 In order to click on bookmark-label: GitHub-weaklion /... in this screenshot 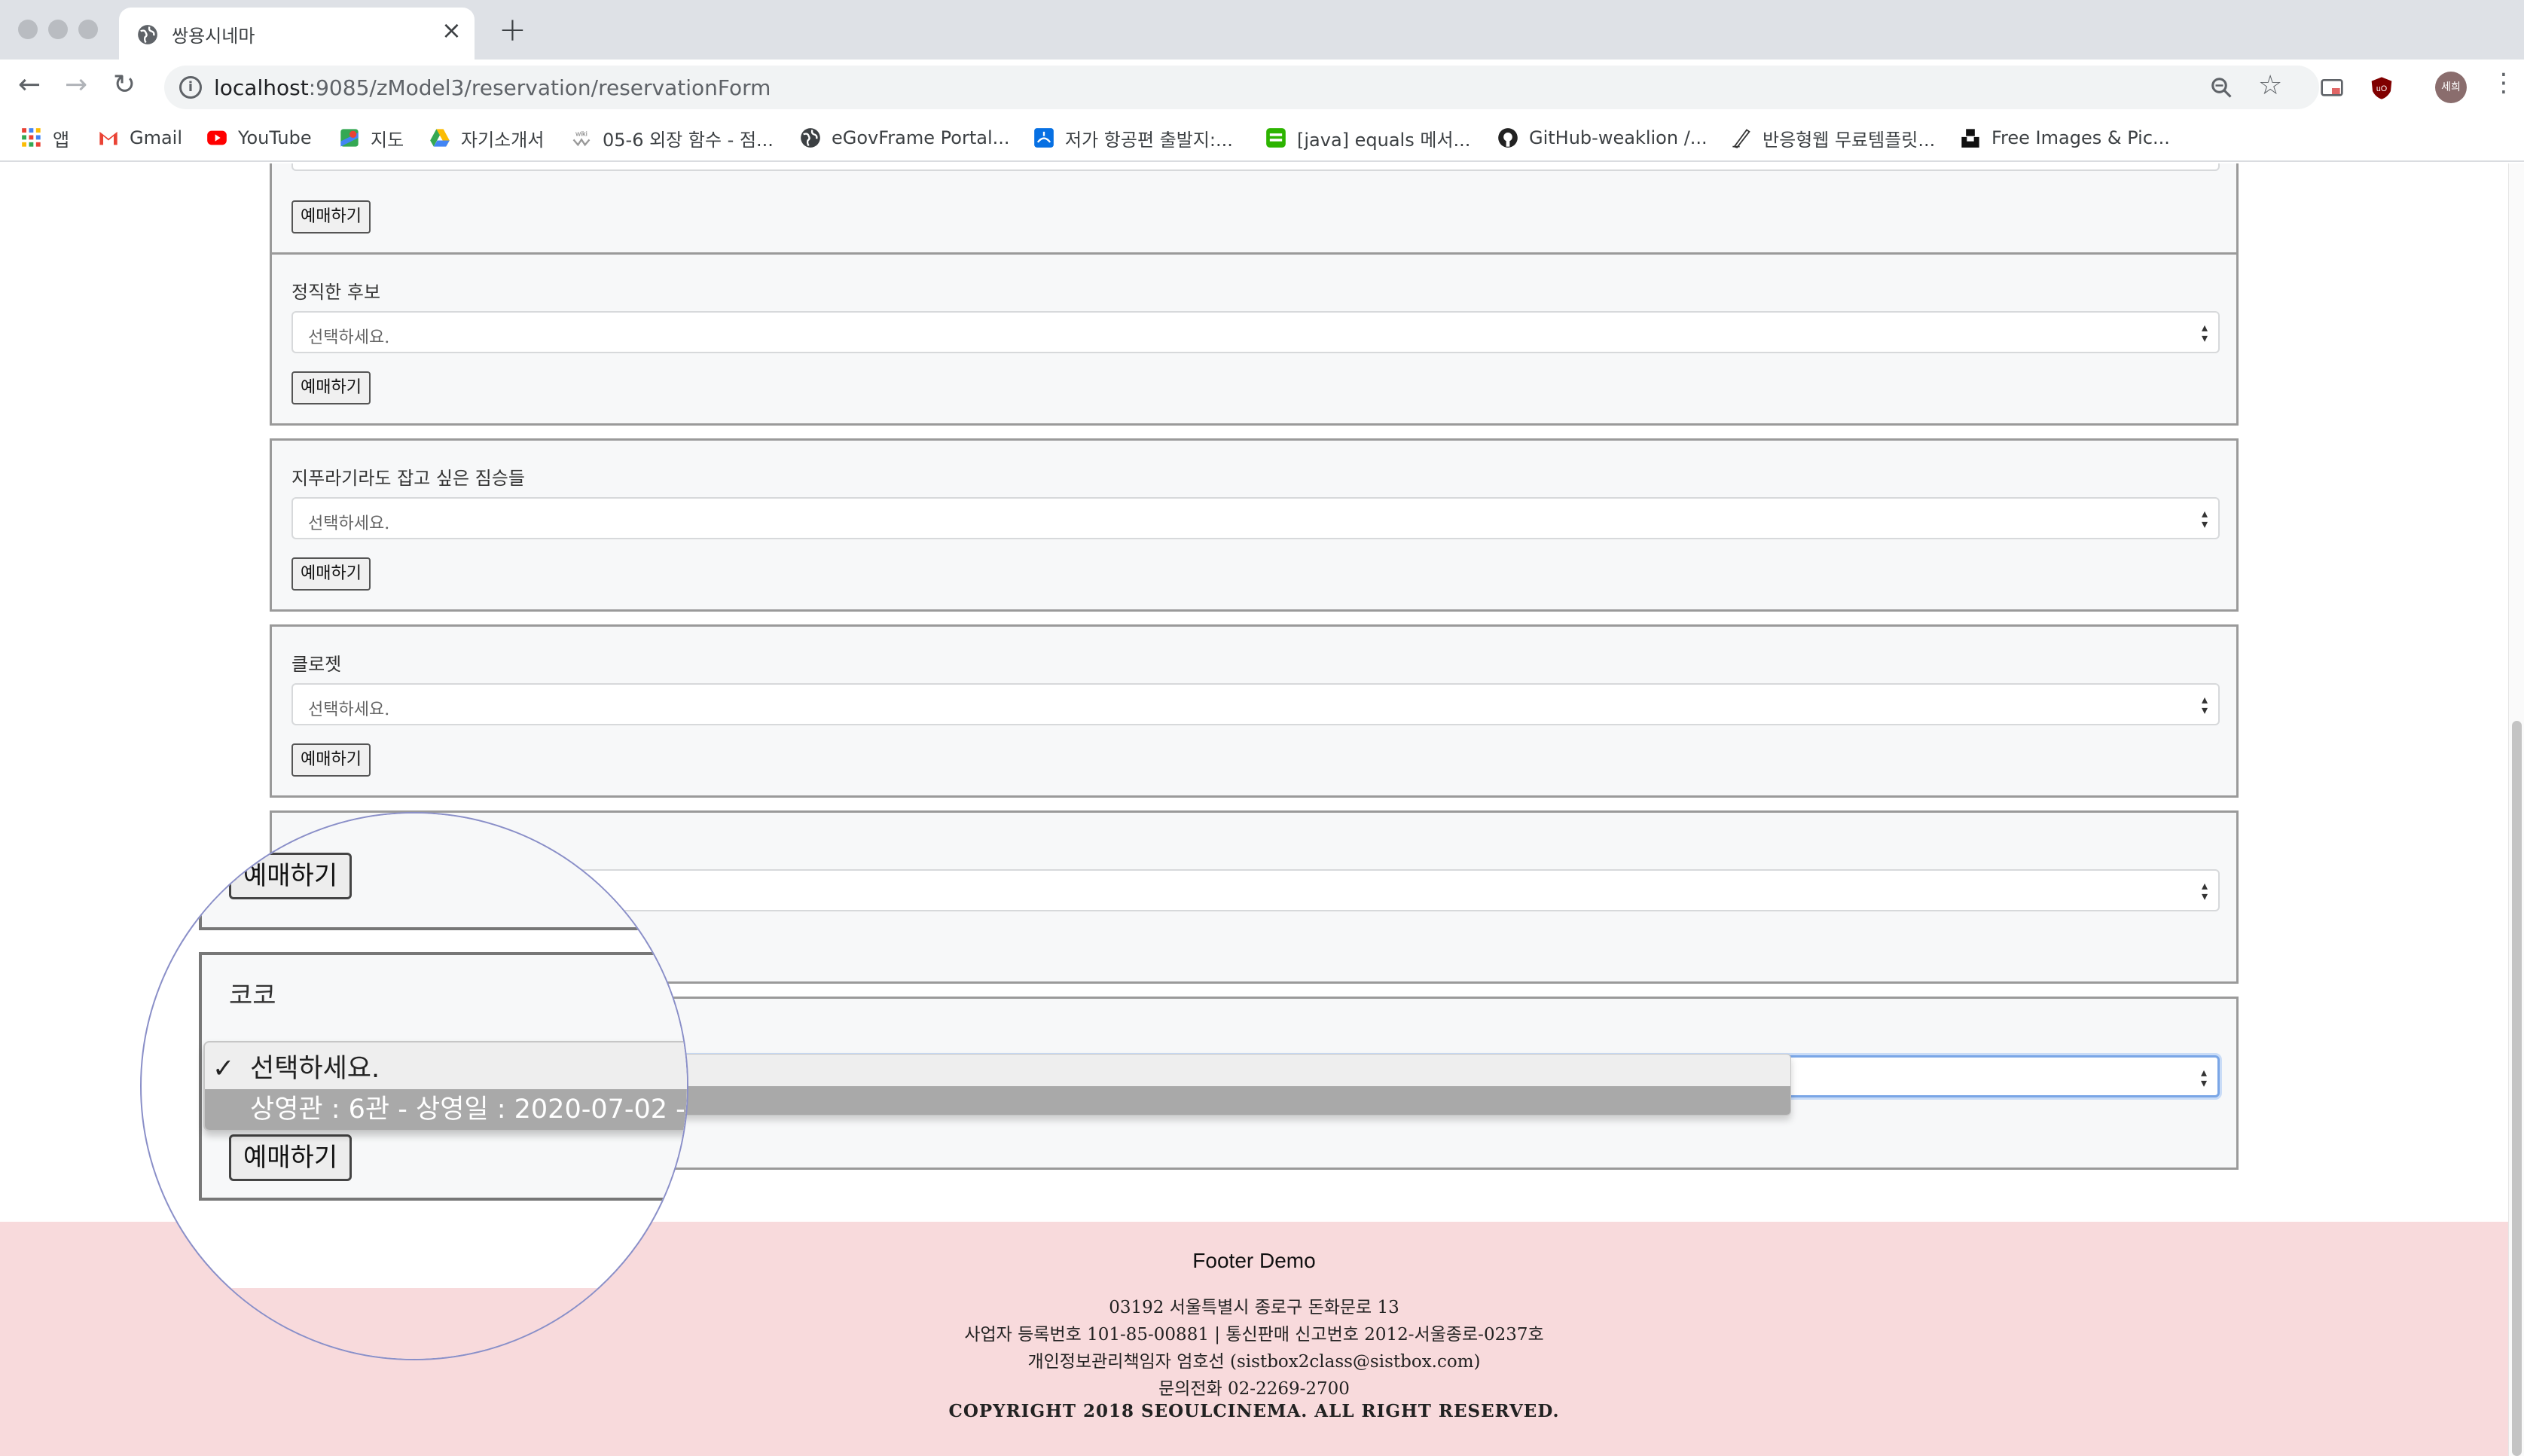, I will do `click(1618, 137)`.